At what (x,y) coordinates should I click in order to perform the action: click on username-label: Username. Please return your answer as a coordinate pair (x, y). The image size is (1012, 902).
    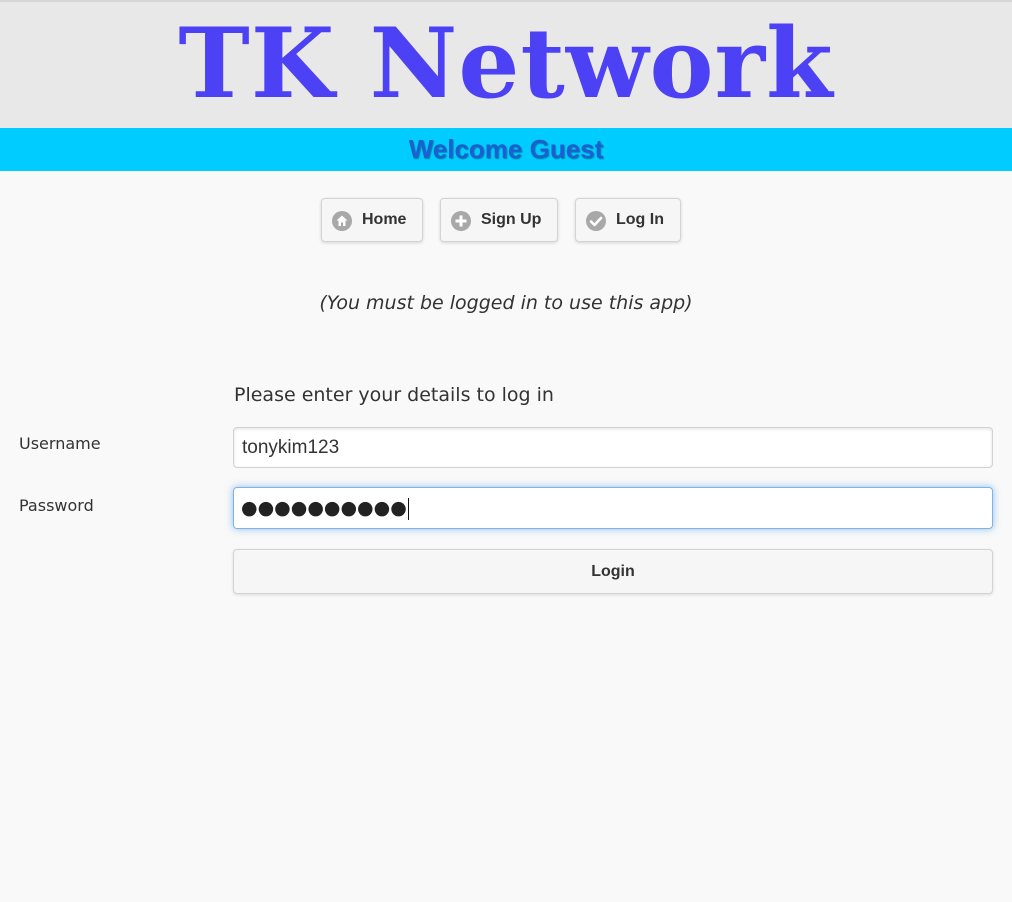
    Looking at the image, I should click on (60, 443).